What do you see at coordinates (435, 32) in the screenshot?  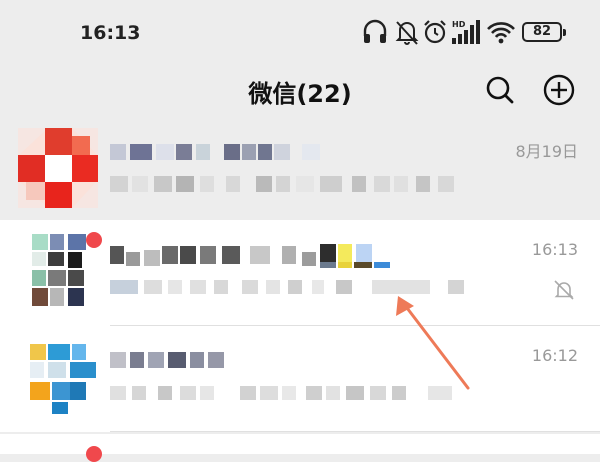 I see `alarm-icon` at bounding box center [435, 32].